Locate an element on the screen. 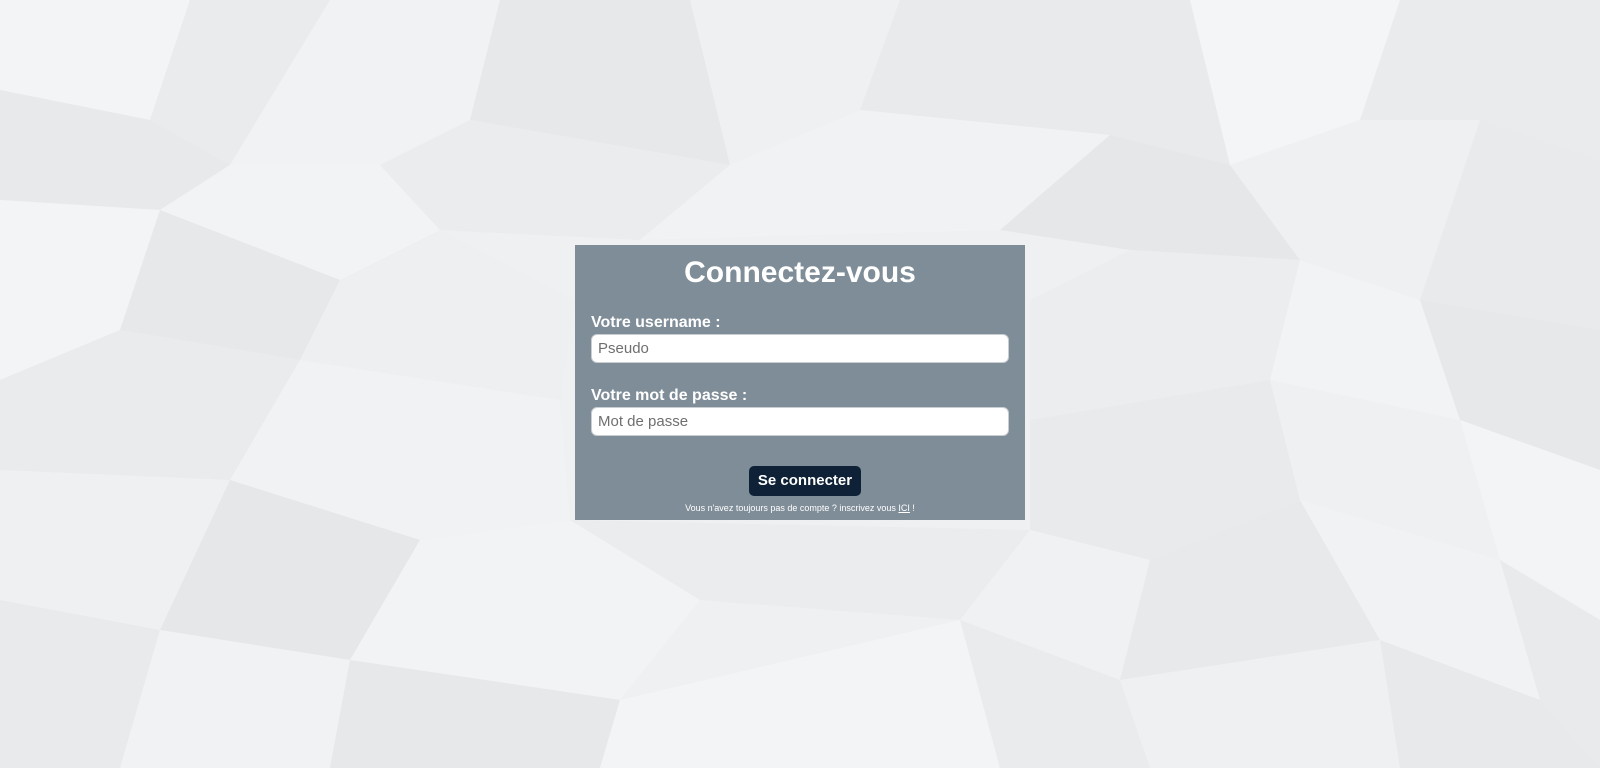 The image size is (1600, 768). password-label: Votre mot de passe : is located at coordinates (669, 395).